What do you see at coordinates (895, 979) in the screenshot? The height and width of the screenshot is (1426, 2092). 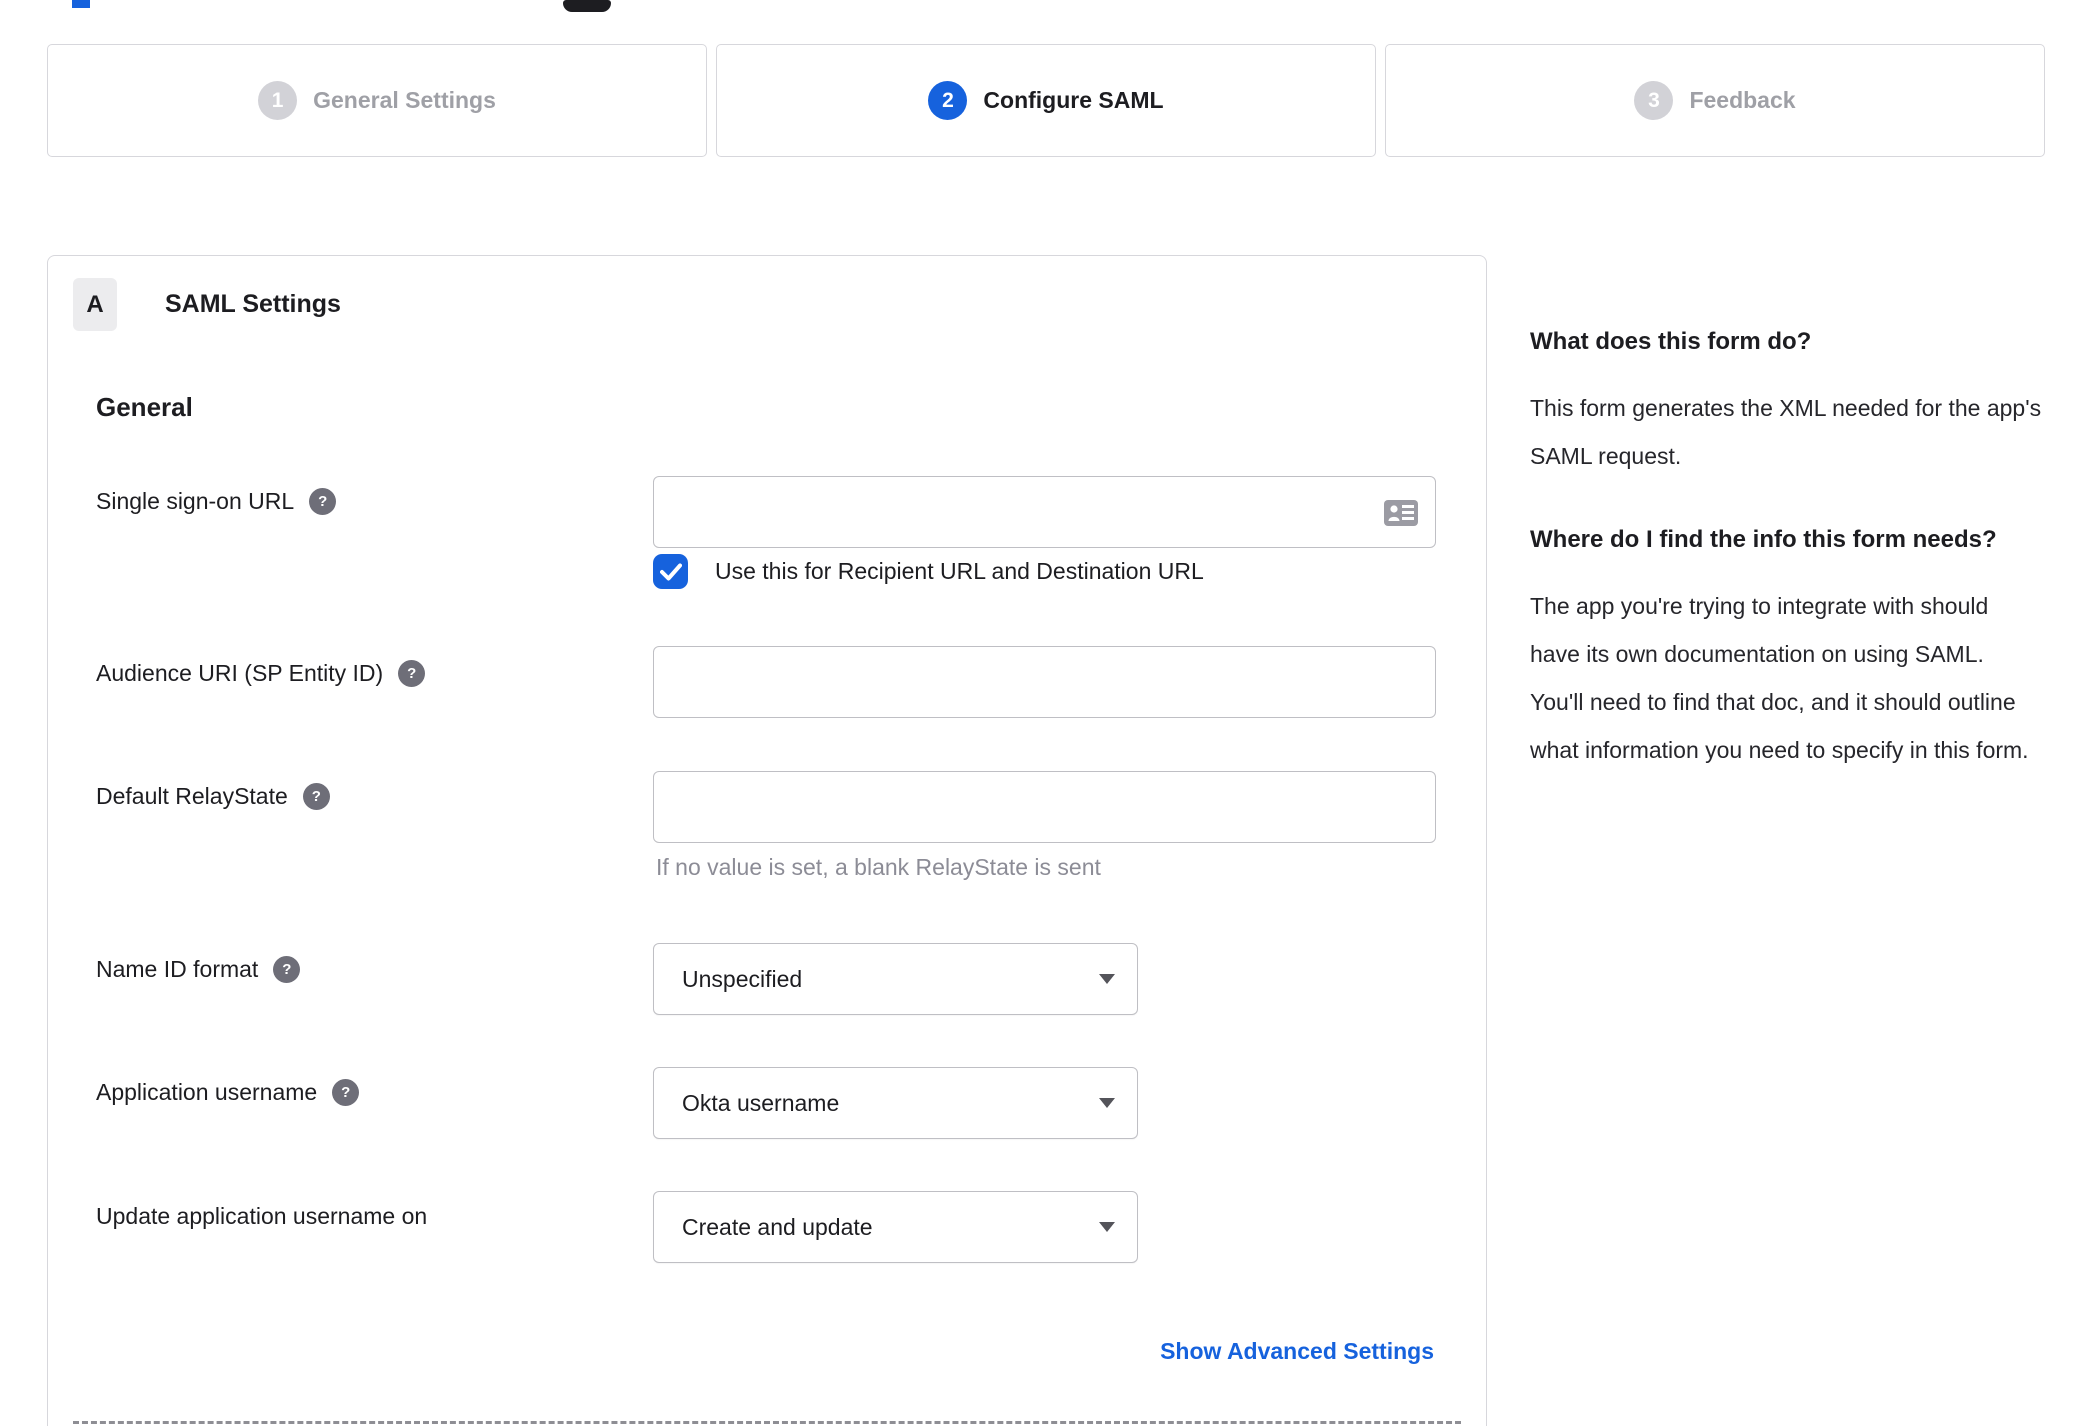 I see `name-id-format-select: Unspecified` at bounding box center [895, 979].